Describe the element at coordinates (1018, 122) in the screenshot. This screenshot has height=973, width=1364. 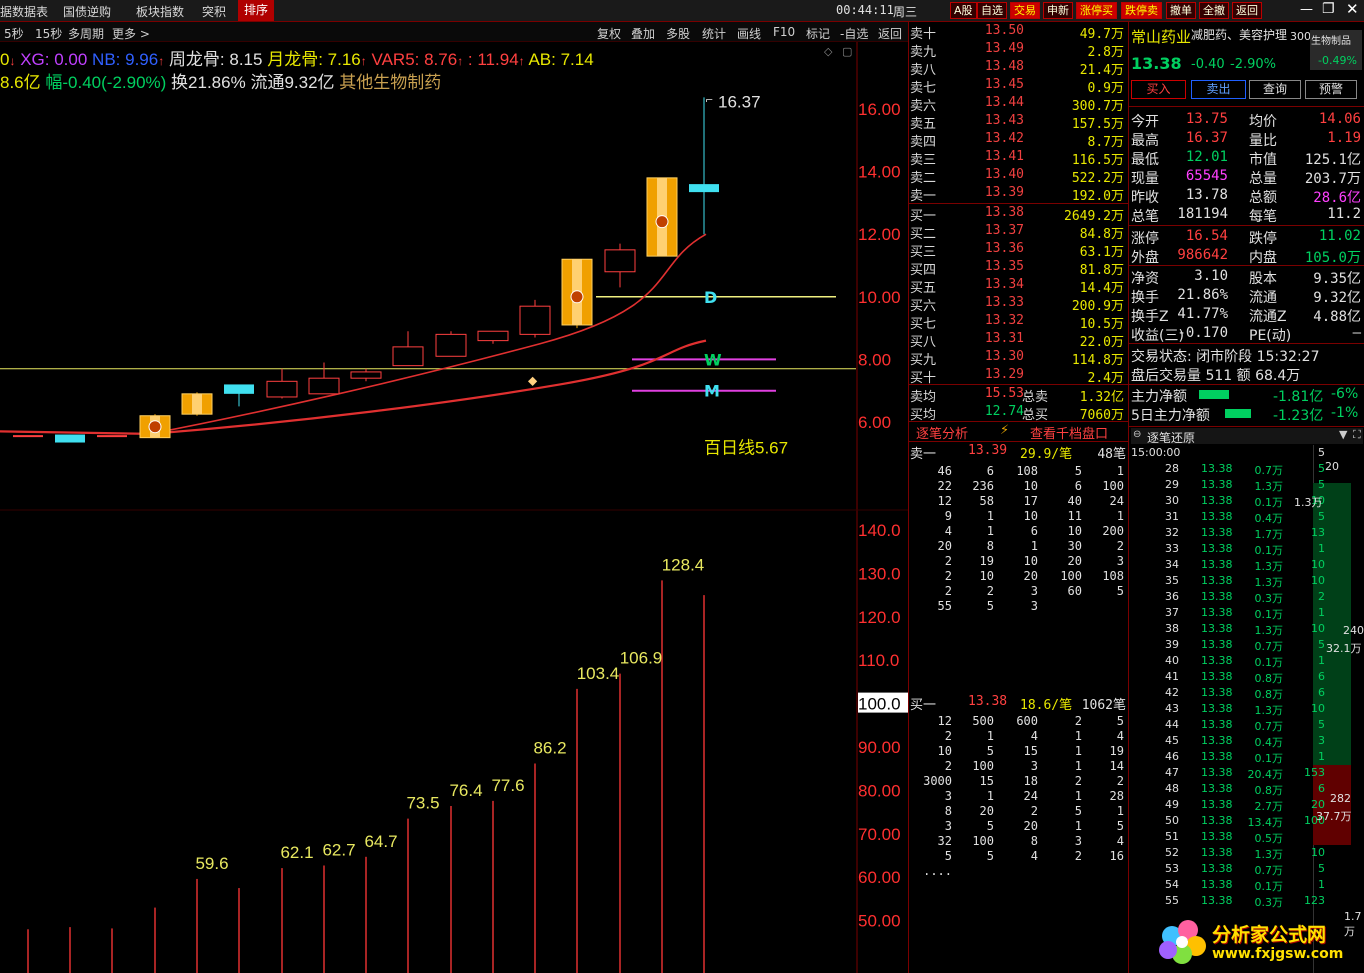
I see `sell-level-row: 卖五 13.43 157.5万` at that location.